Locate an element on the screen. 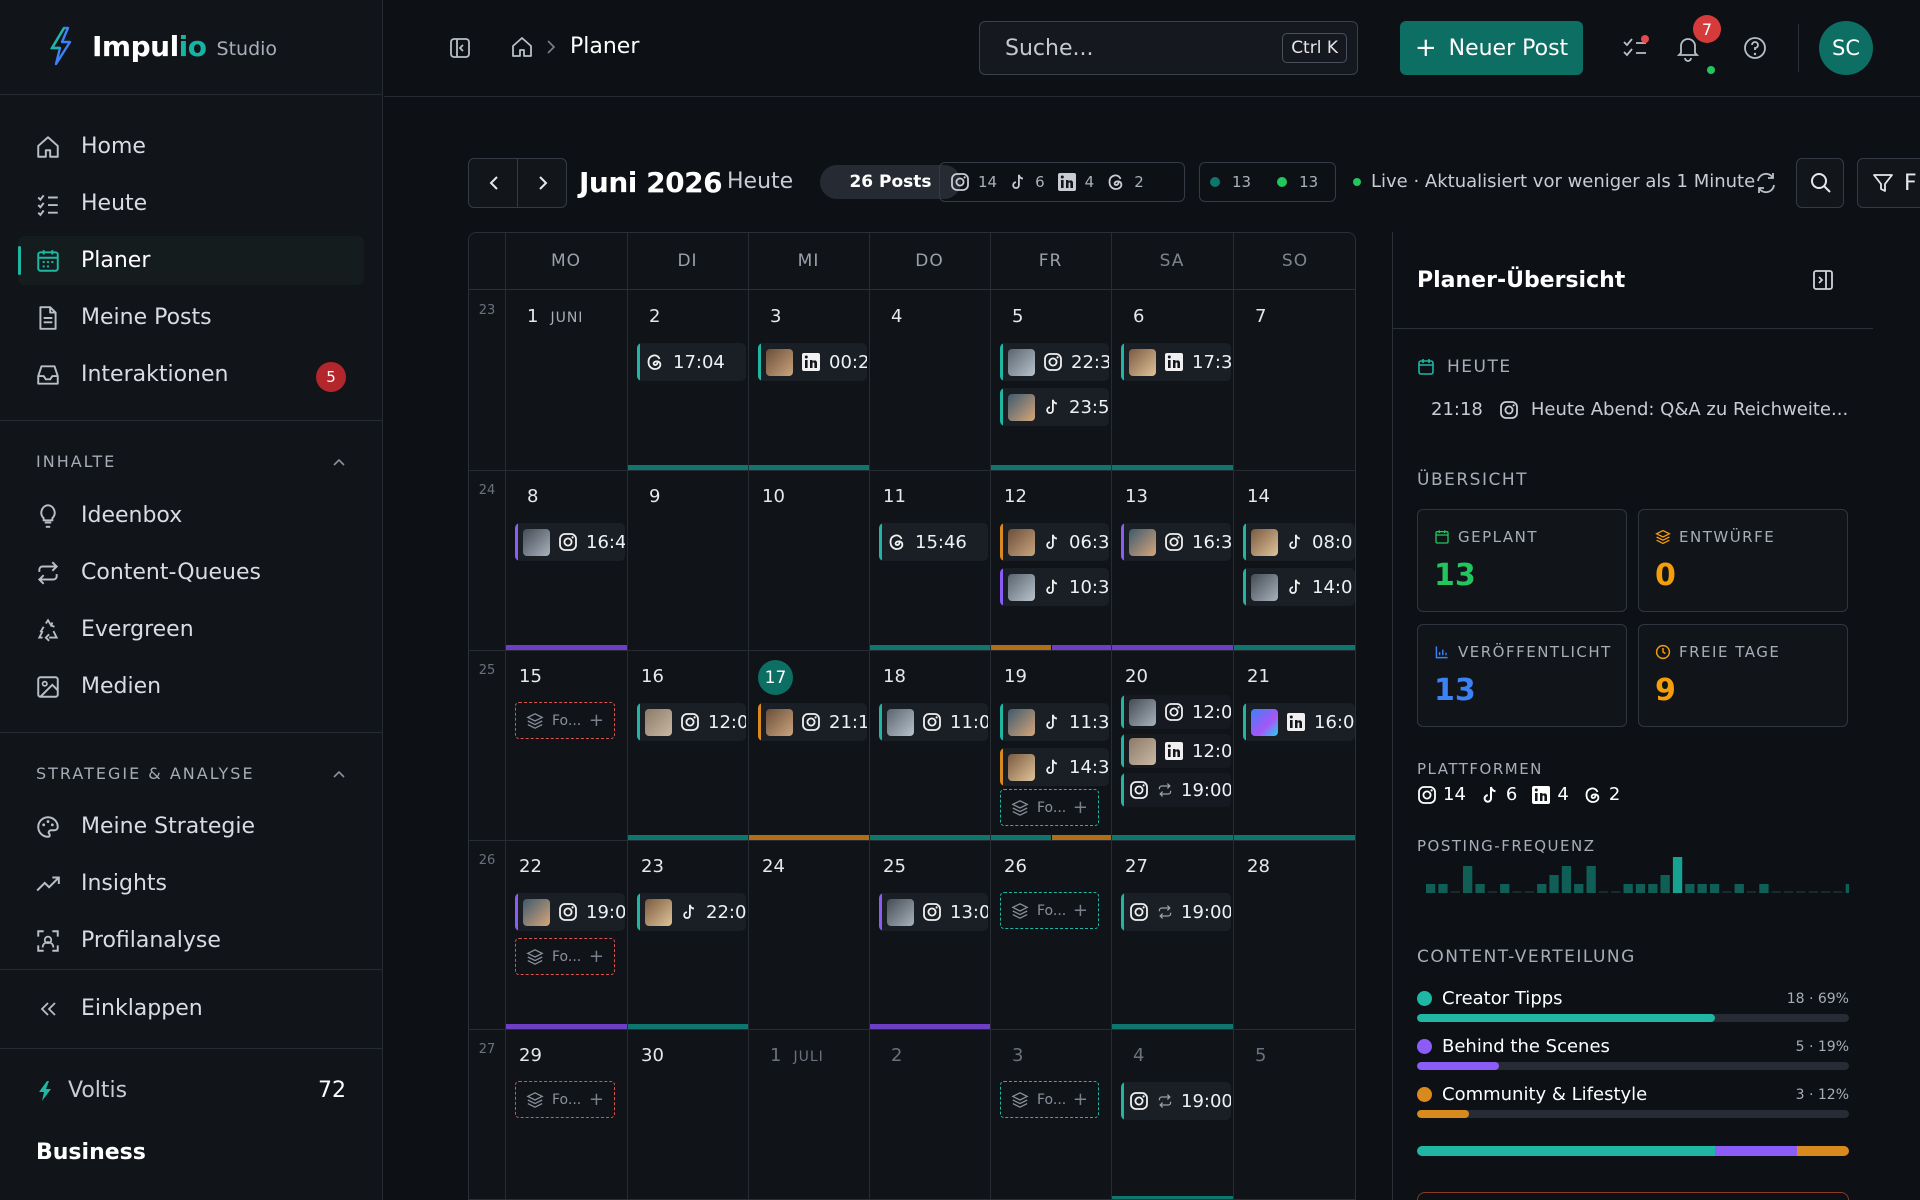 The width and height of the screenshot is (1920, 1200). day-number: 7 is located at coordinates (1260, 316).